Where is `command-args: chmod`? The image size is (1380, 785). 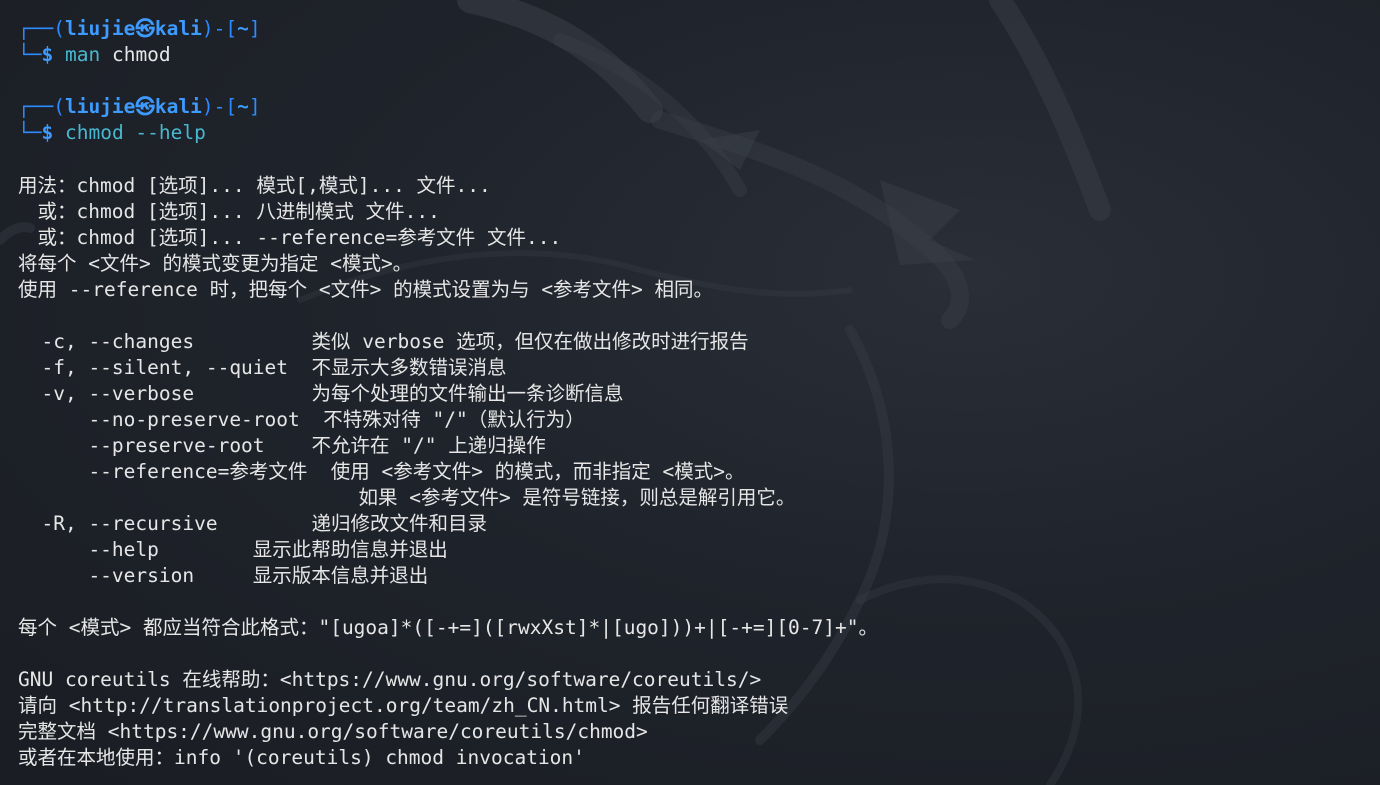 command-args: chmod is located at coordinates (135, 54).